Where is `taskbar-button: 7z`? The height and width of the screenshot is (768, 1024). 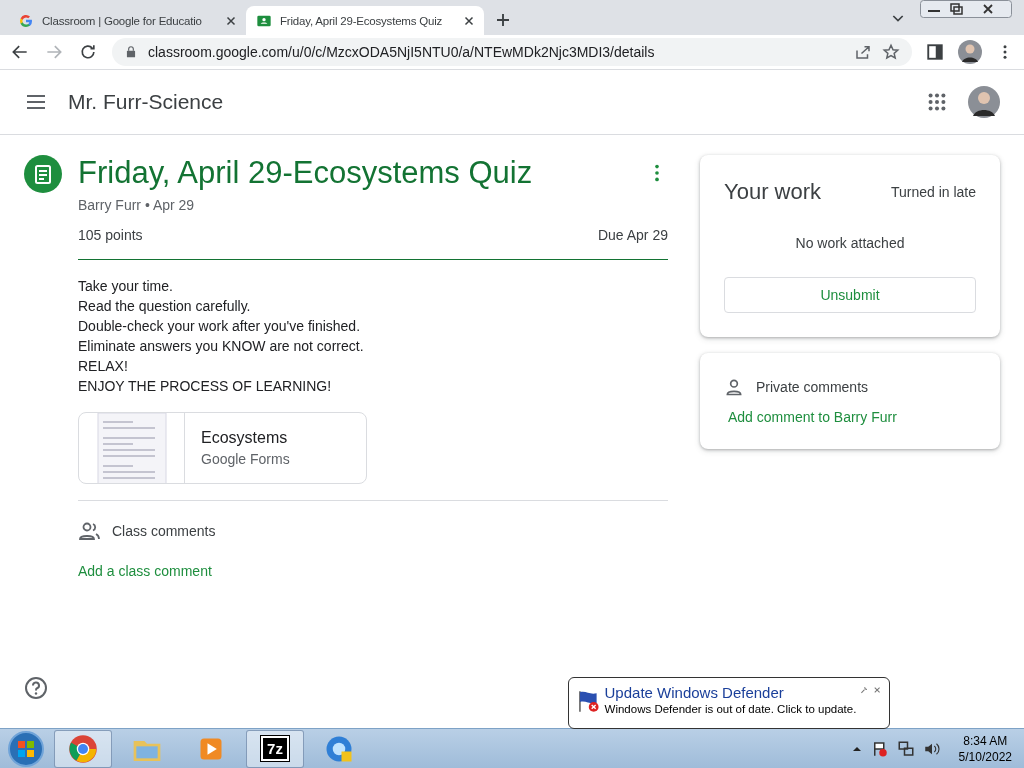 taskbar-button: 7z is located at coordinates (275, 748).